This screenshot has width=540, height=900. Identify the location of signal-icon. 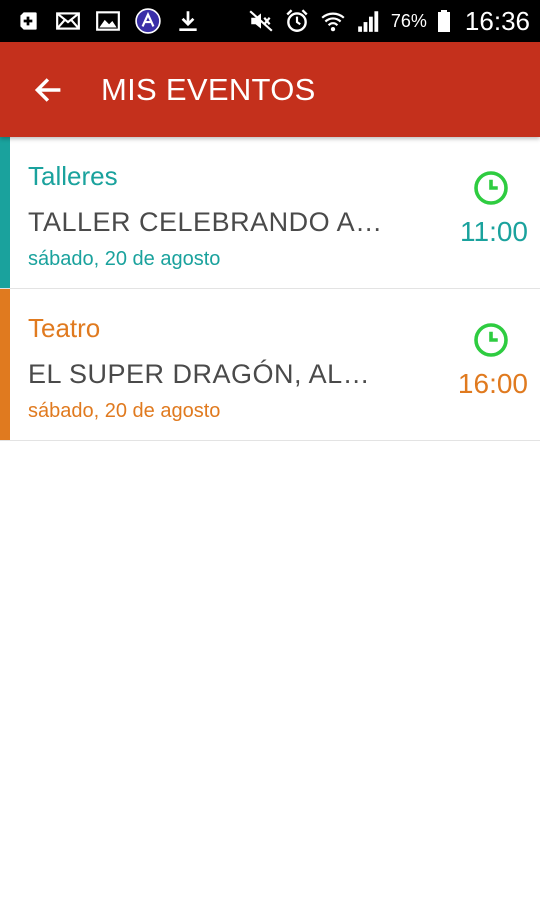
(369, 21).